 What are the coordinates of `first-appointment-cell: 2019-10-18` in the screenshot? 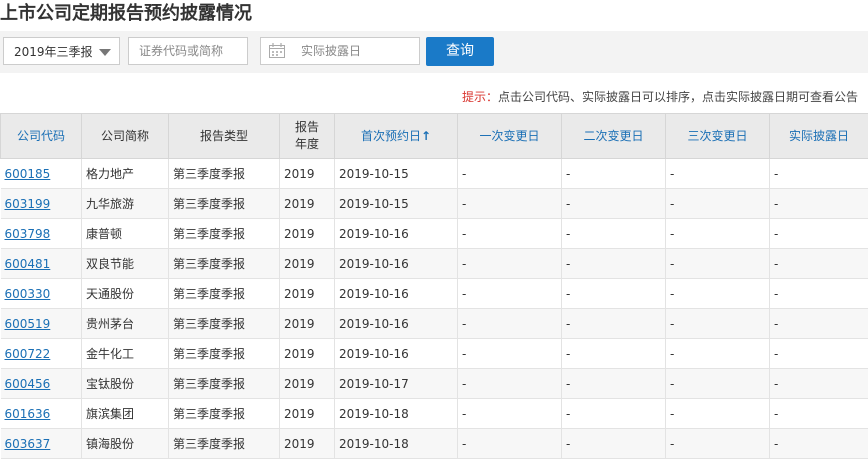 It's located at (396, 413).